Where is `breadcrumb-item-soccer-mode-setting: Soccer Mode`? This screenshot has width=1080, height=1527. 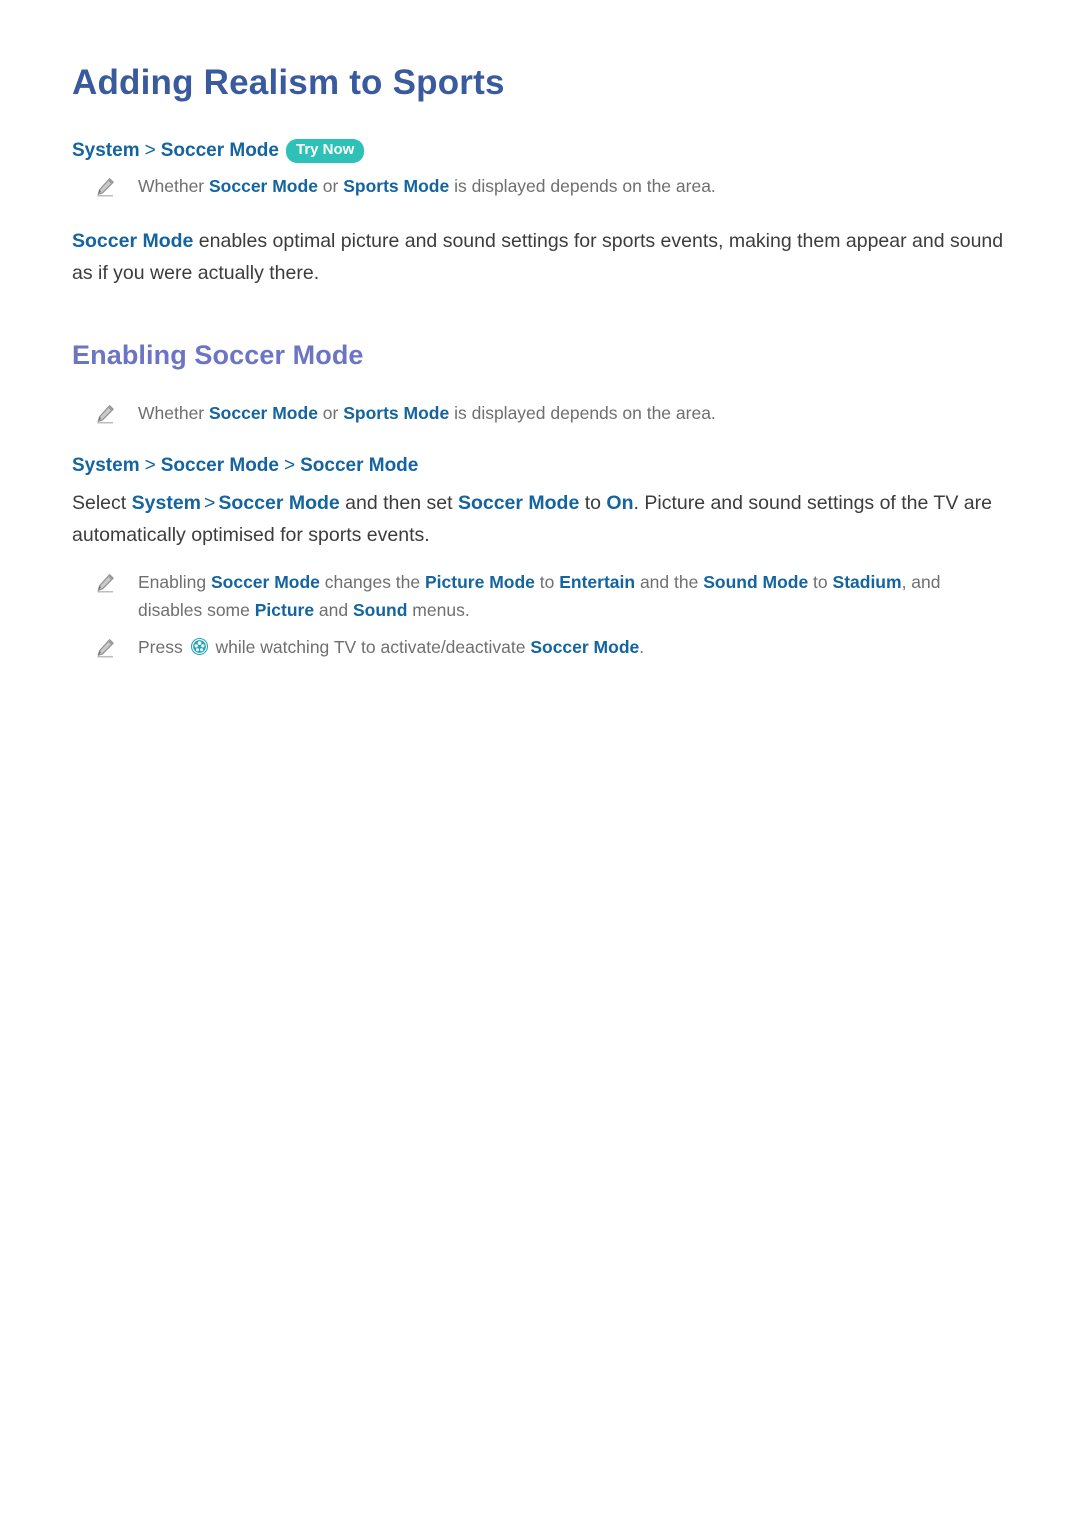 breadcrumb-item-soccer-mode-setting: Soccer Mode is located at coordinates (359, 465).